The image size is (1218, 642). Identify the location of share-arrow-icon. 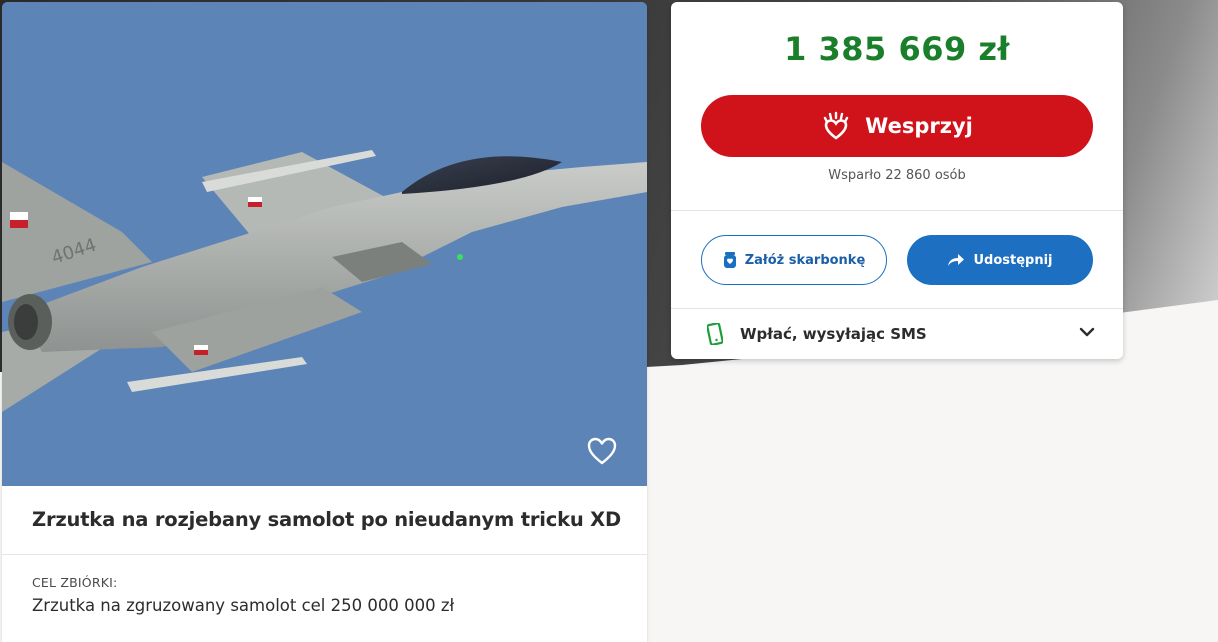
(956, 260).